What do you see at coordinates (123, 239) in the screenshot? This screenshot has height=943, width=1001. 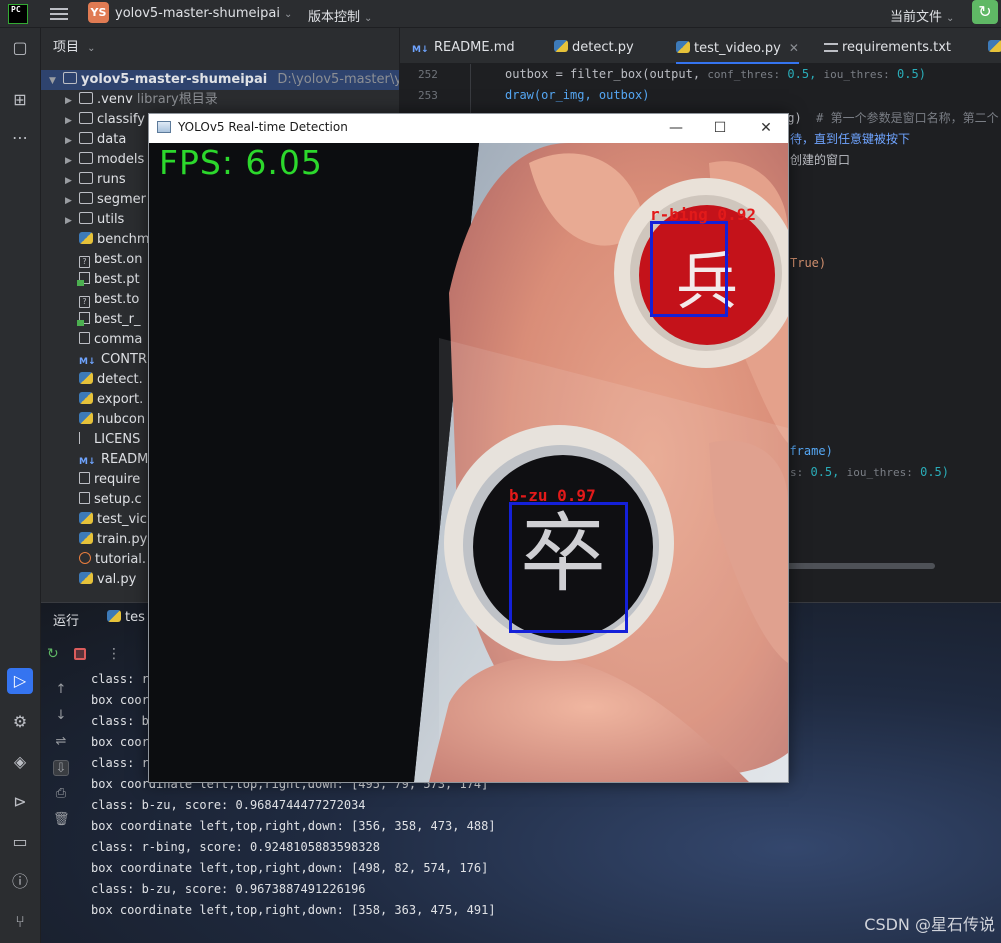 I see `tree-item-label: benchm` at bounding box center [123, 239].